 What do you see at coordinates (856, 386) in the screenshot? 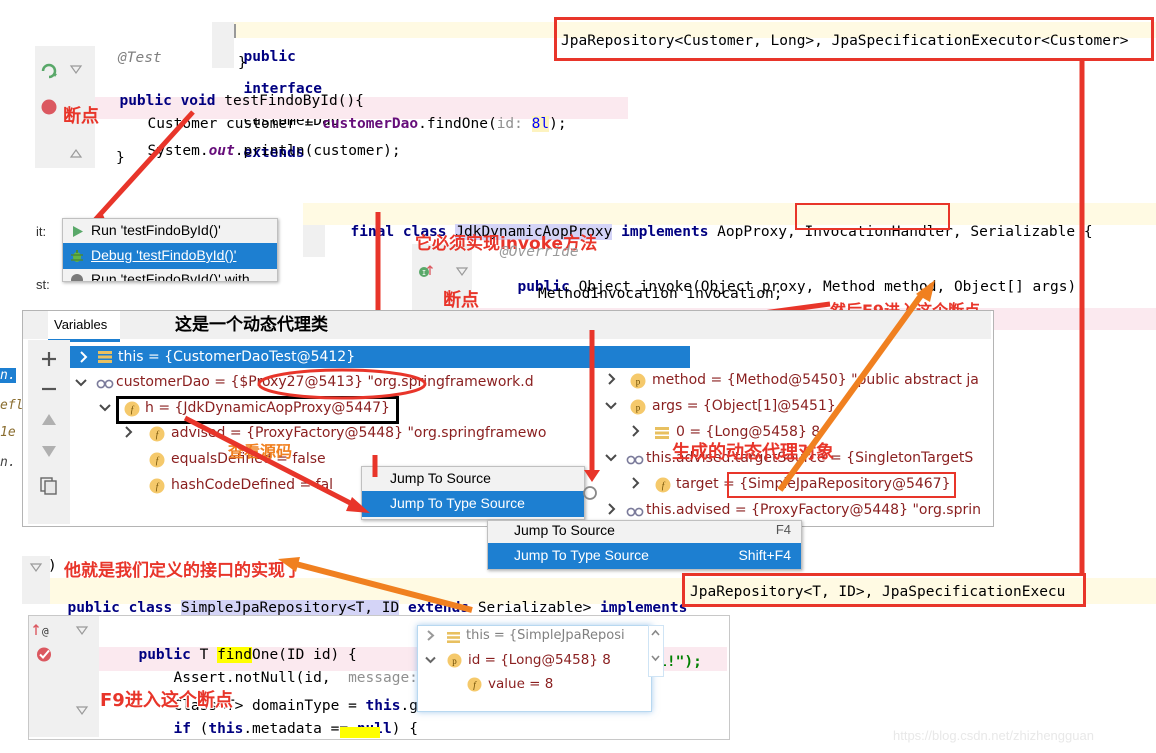
I see `orange-arrow-target-to-f9` at bounding box center [856, 386].